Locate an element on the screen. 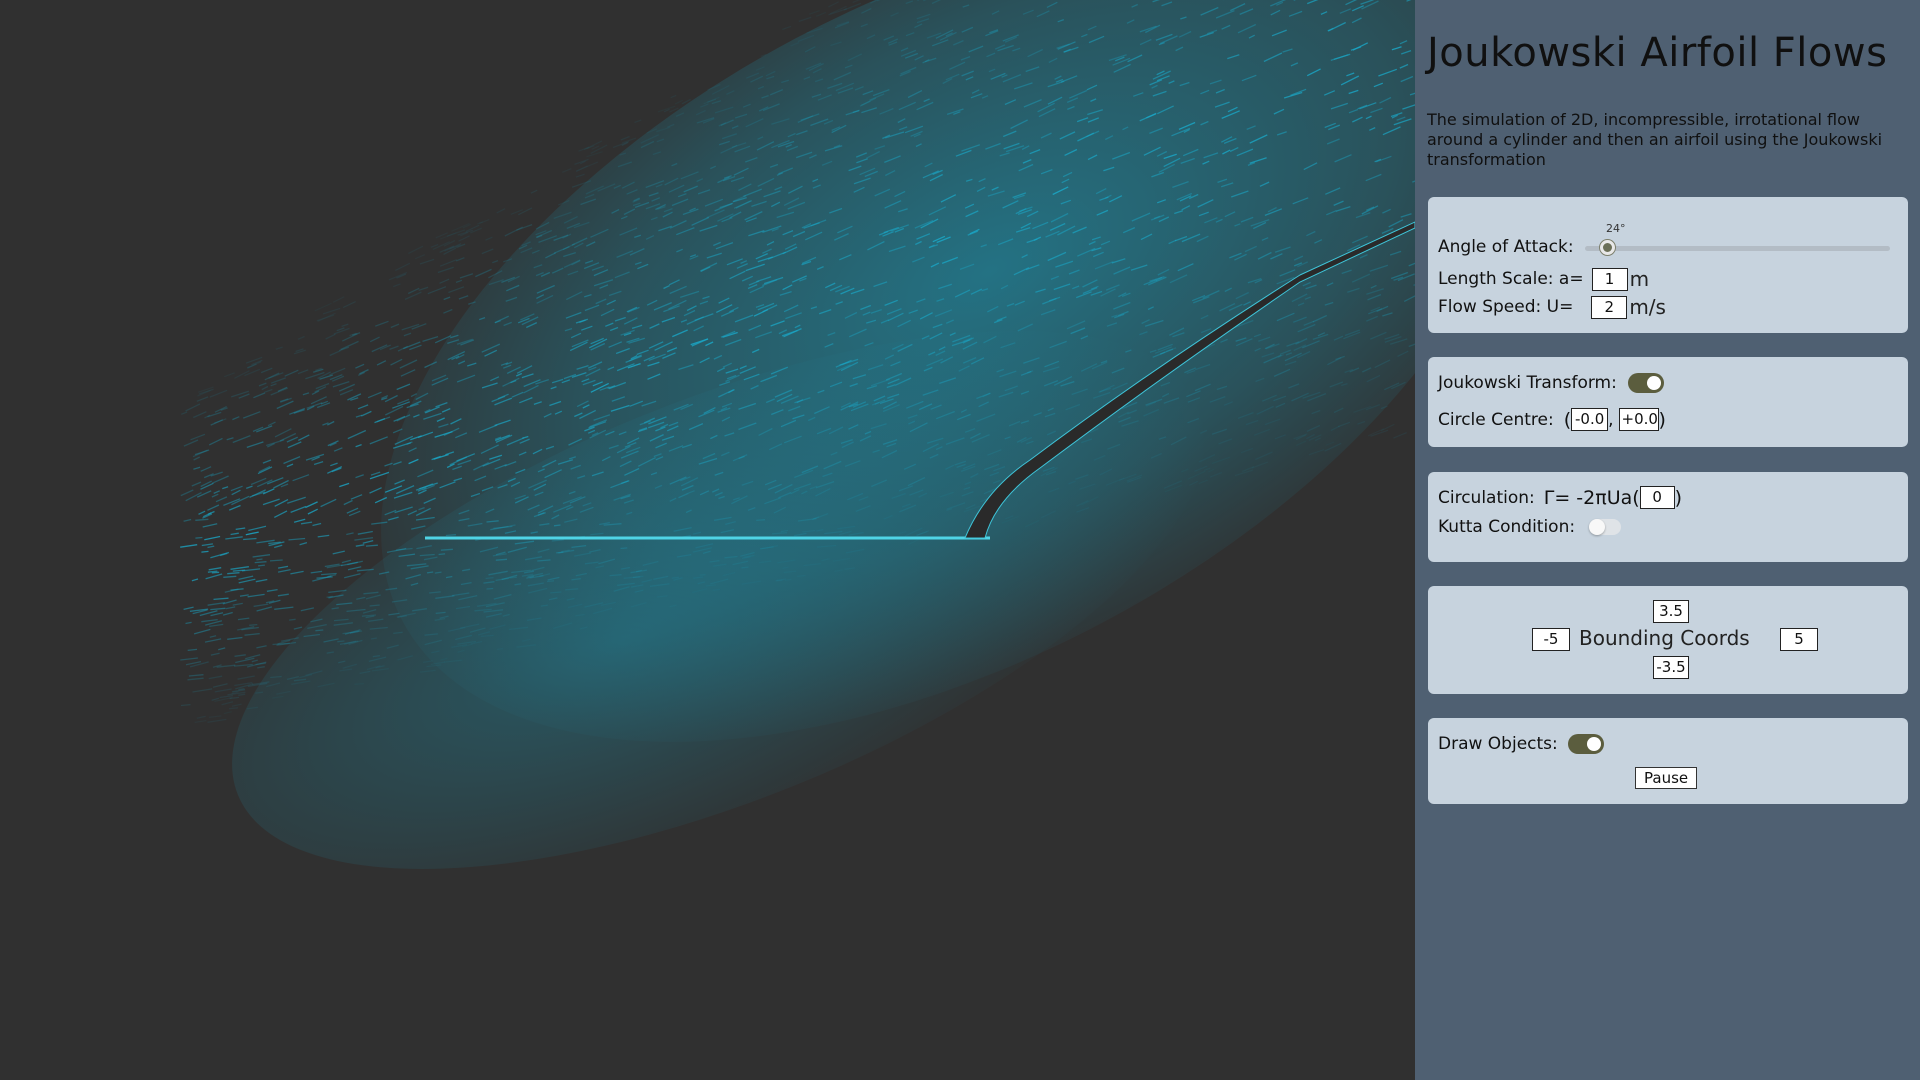 The image size is (1920, 1080). angle-of-attack-value: 24° is located at coordinates (1616, 228).